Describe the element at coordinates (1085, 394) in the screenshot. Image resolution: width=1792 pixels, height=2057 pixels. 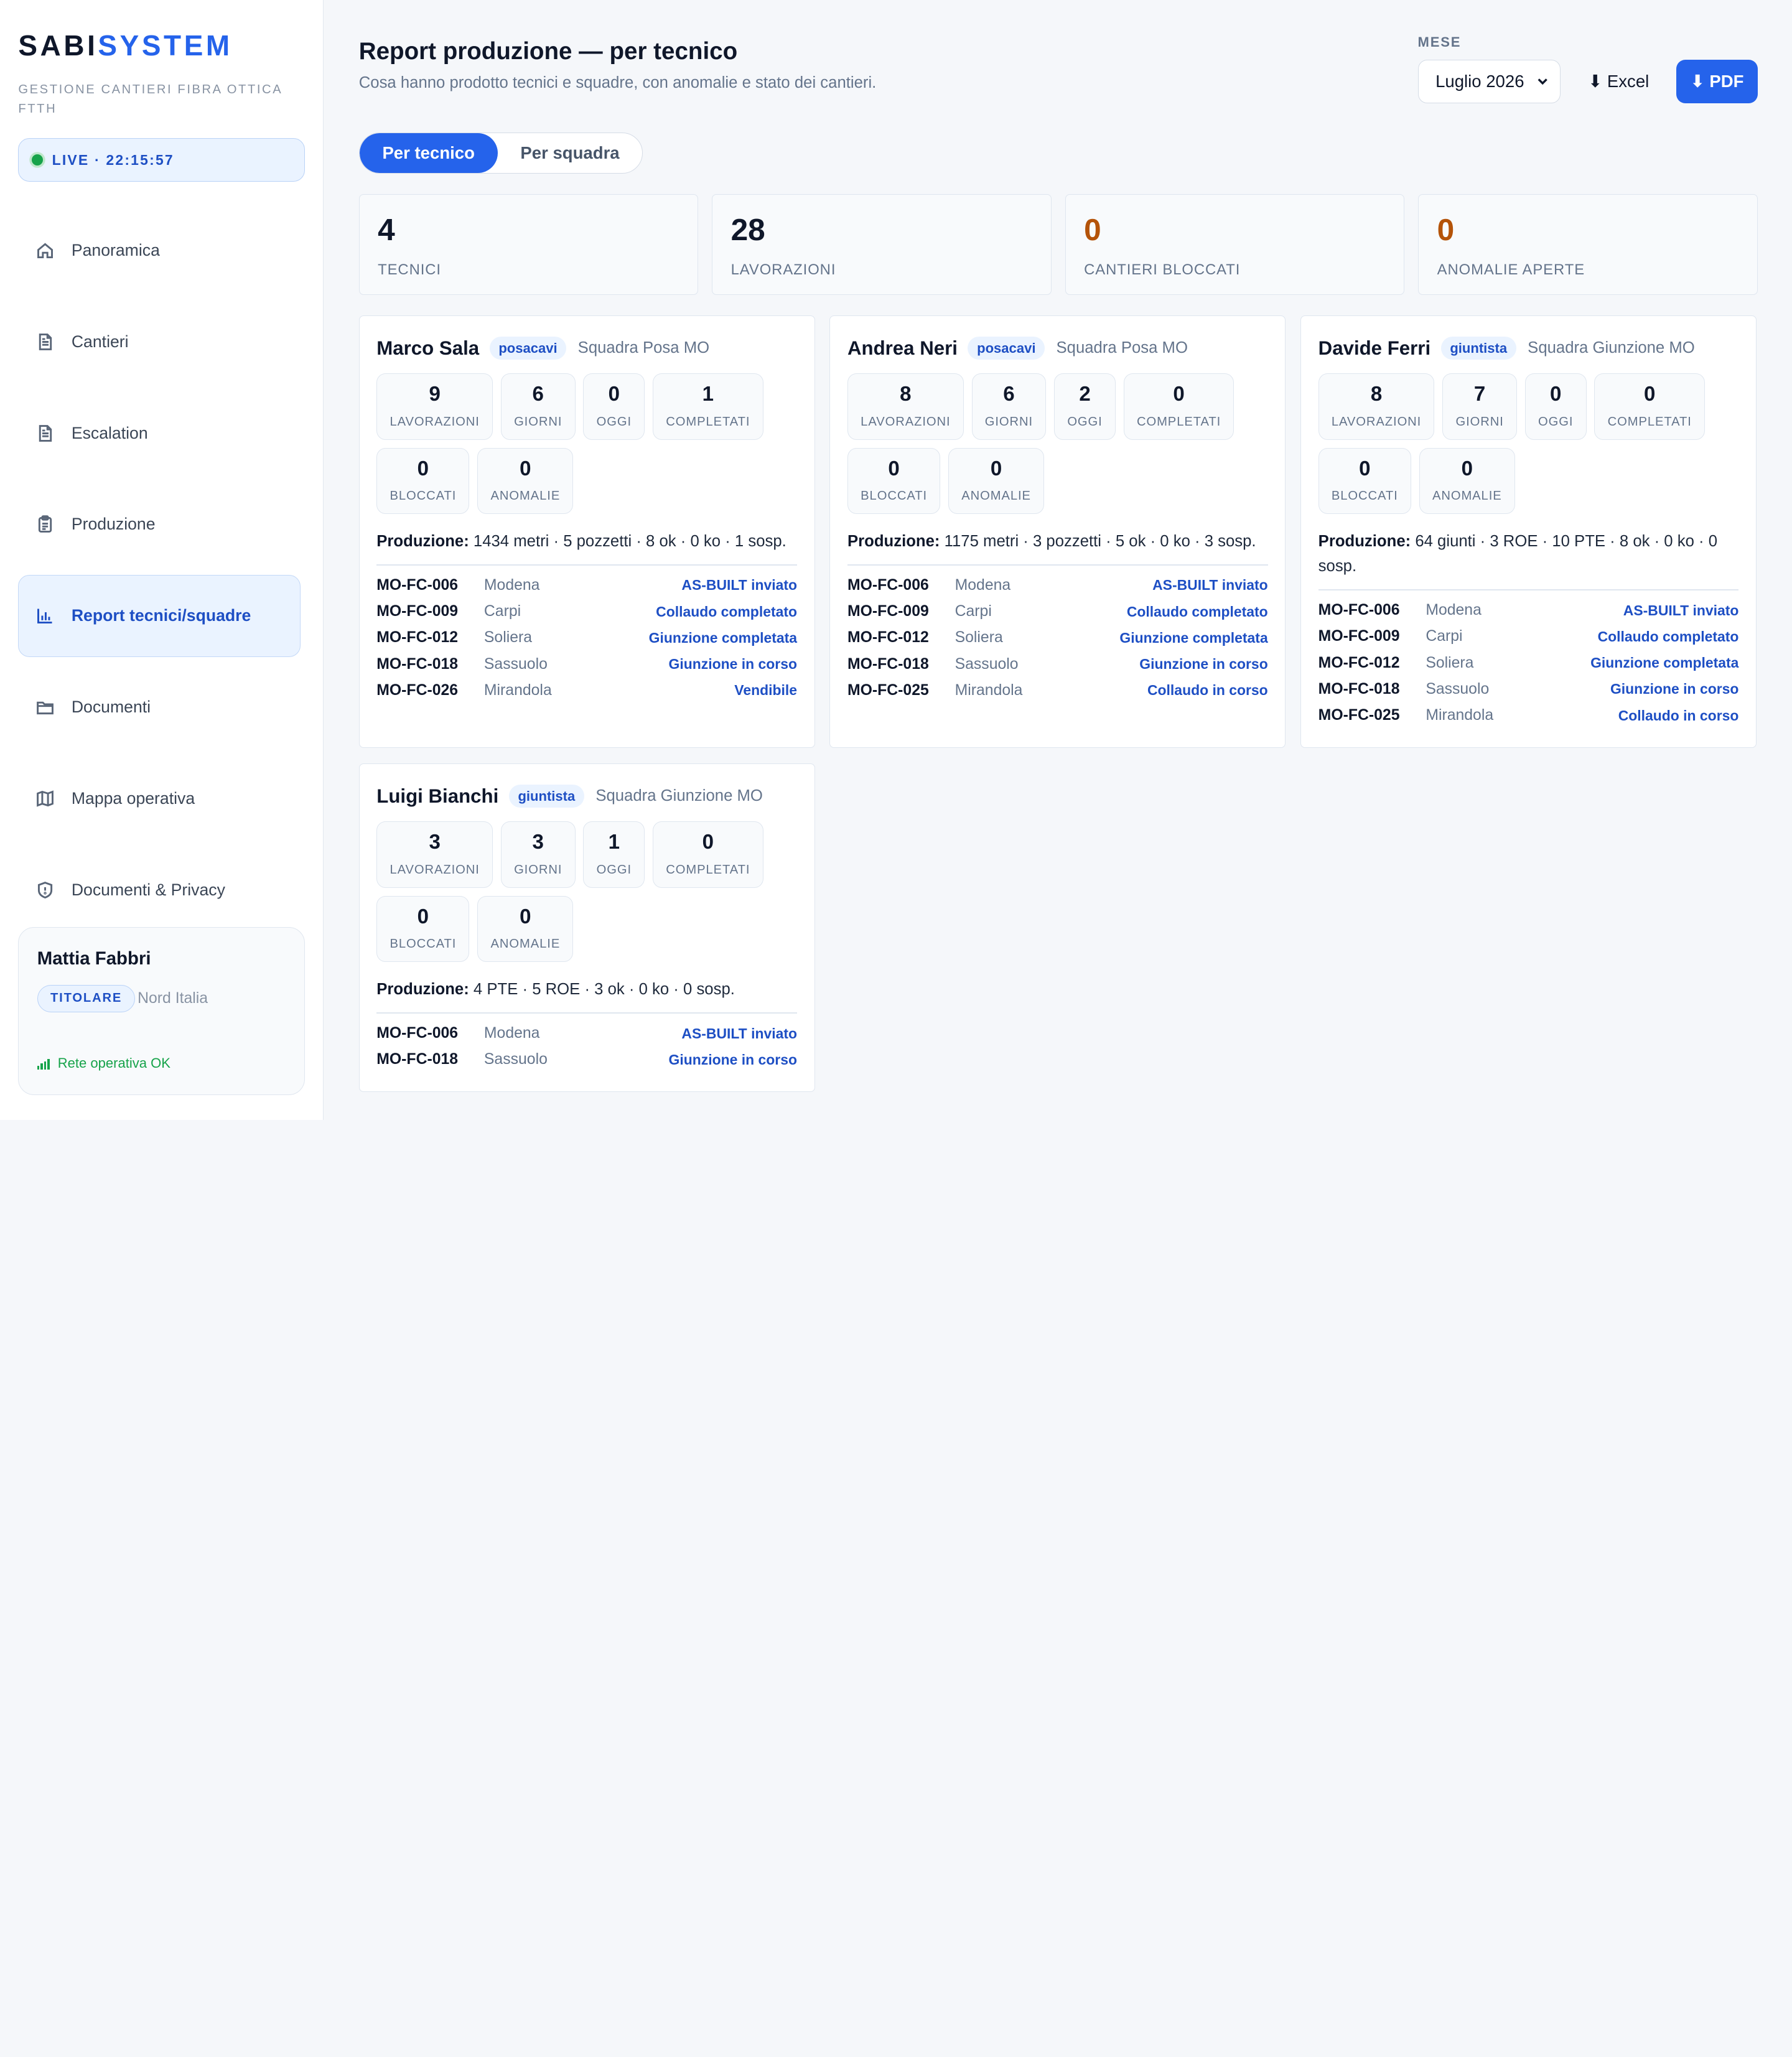
I see `metric-value: 2` at that location.